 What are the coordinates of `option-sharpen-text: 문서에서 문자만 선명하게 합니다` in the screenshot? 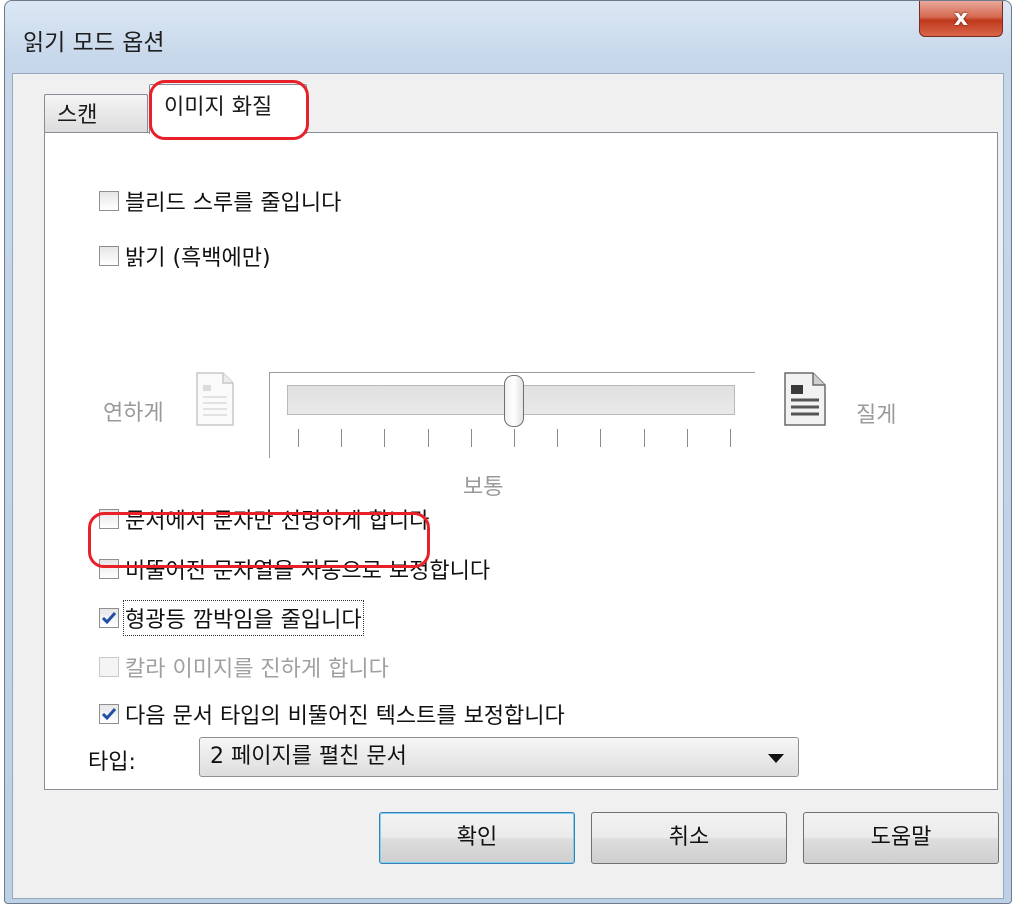 It's located at (264, 519).